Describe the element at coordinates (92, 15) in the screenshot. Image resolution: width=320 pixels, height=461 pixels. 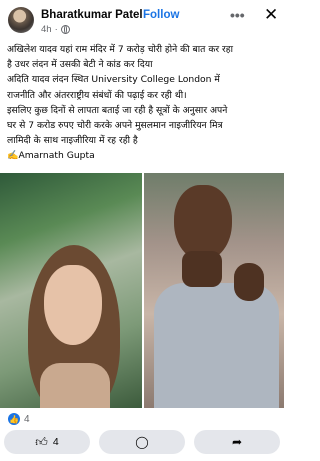
I see `author-name: Bharatkumar Patel` at that location.